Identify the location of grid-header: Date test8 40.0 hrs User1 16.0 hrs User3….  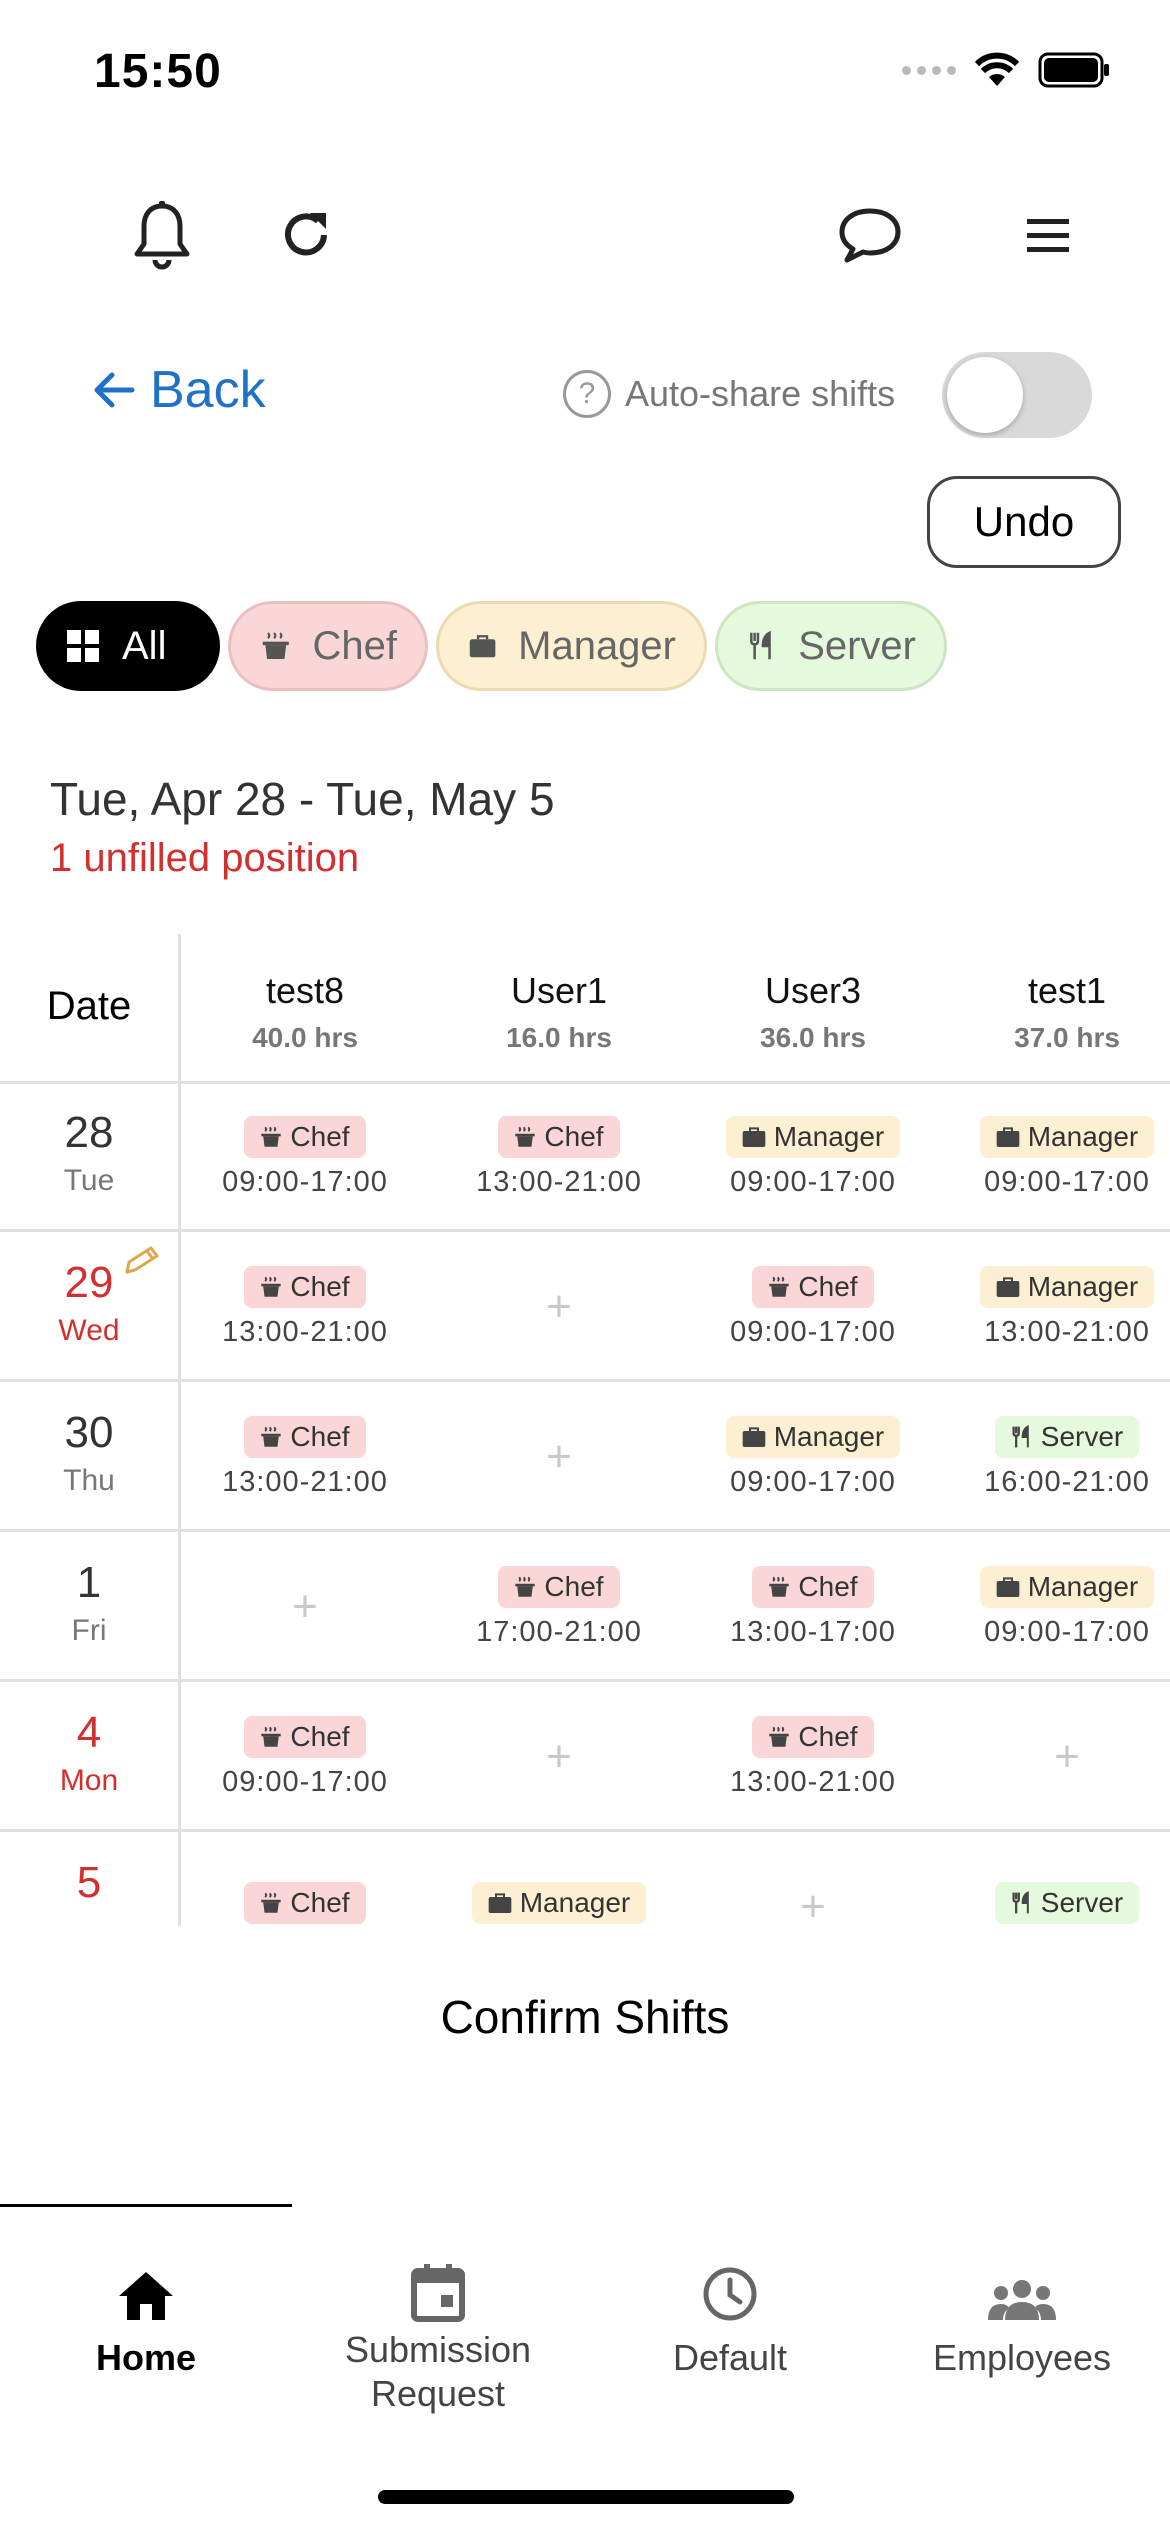
(585, 1009).